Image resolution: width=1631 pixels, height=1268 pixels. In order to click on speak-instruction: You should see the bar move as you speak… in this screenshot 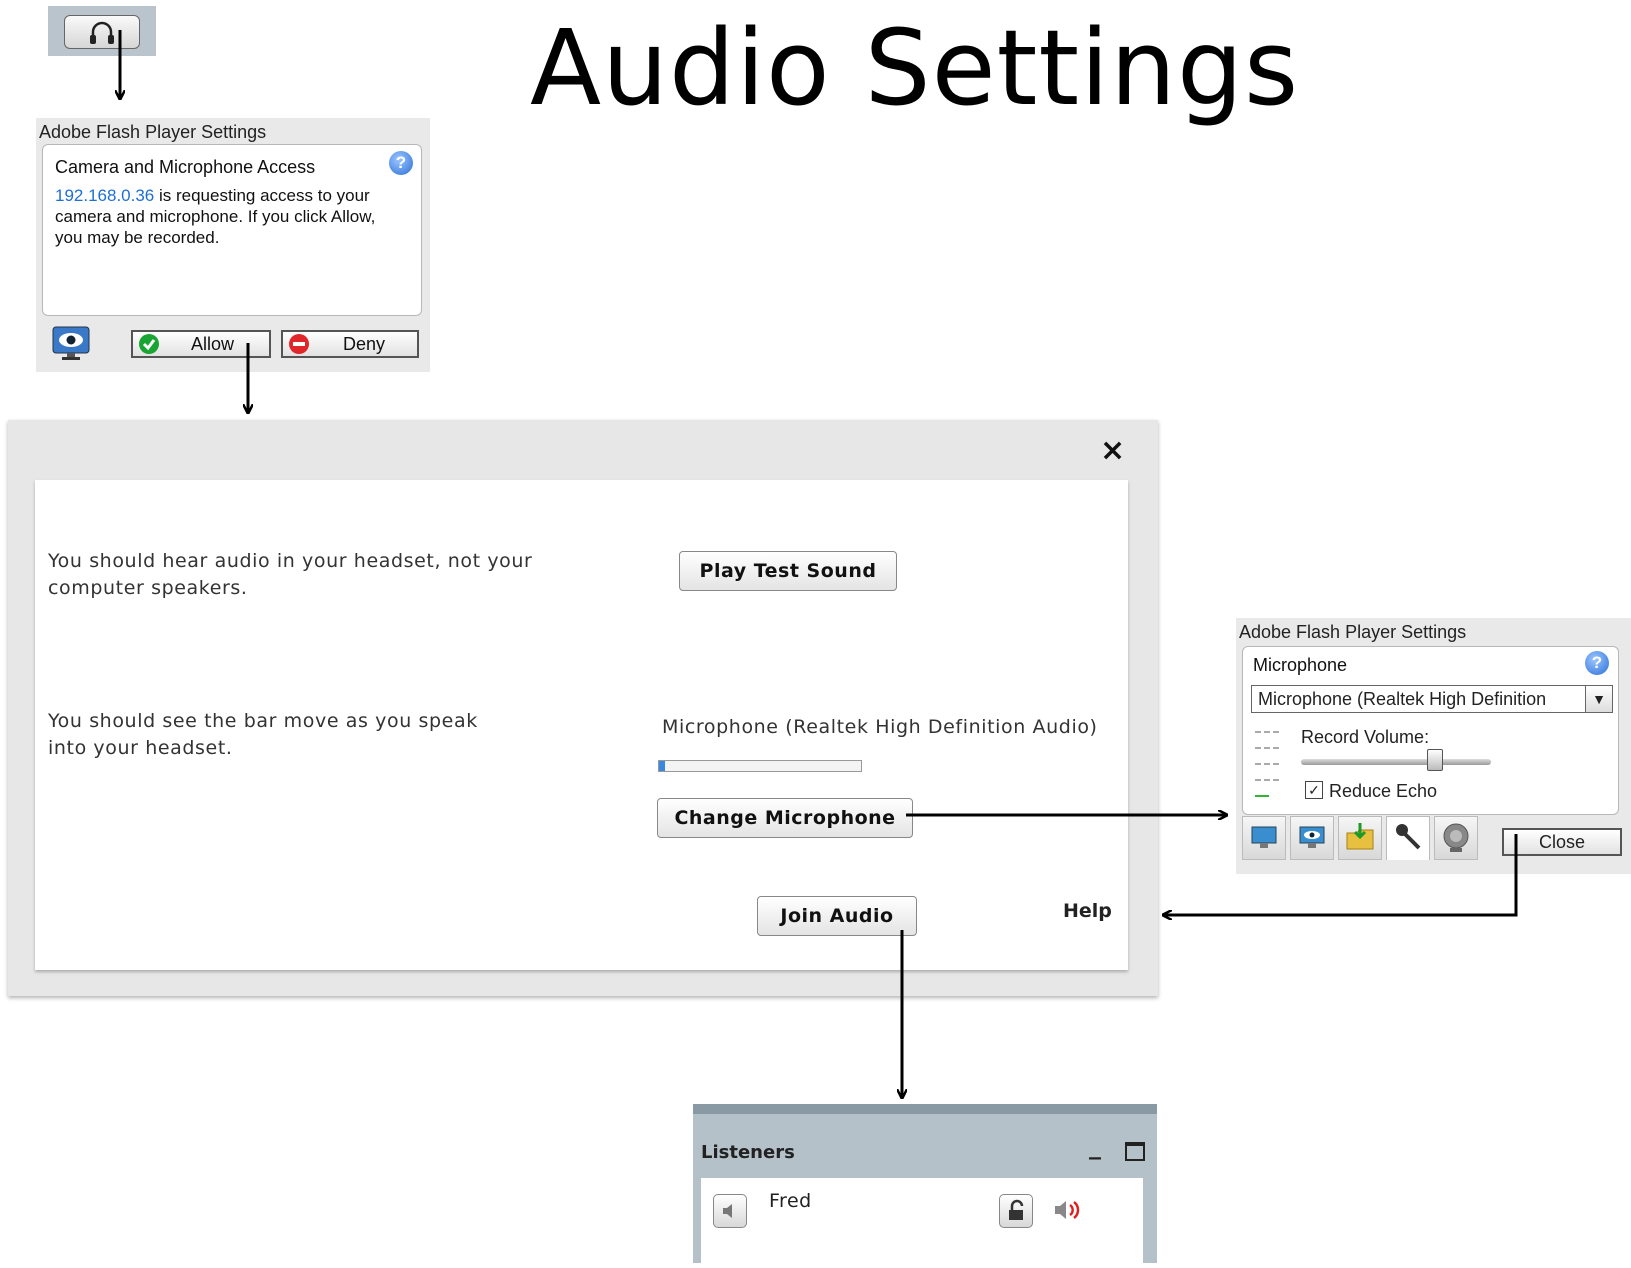, I will do `click(263, 734)`.